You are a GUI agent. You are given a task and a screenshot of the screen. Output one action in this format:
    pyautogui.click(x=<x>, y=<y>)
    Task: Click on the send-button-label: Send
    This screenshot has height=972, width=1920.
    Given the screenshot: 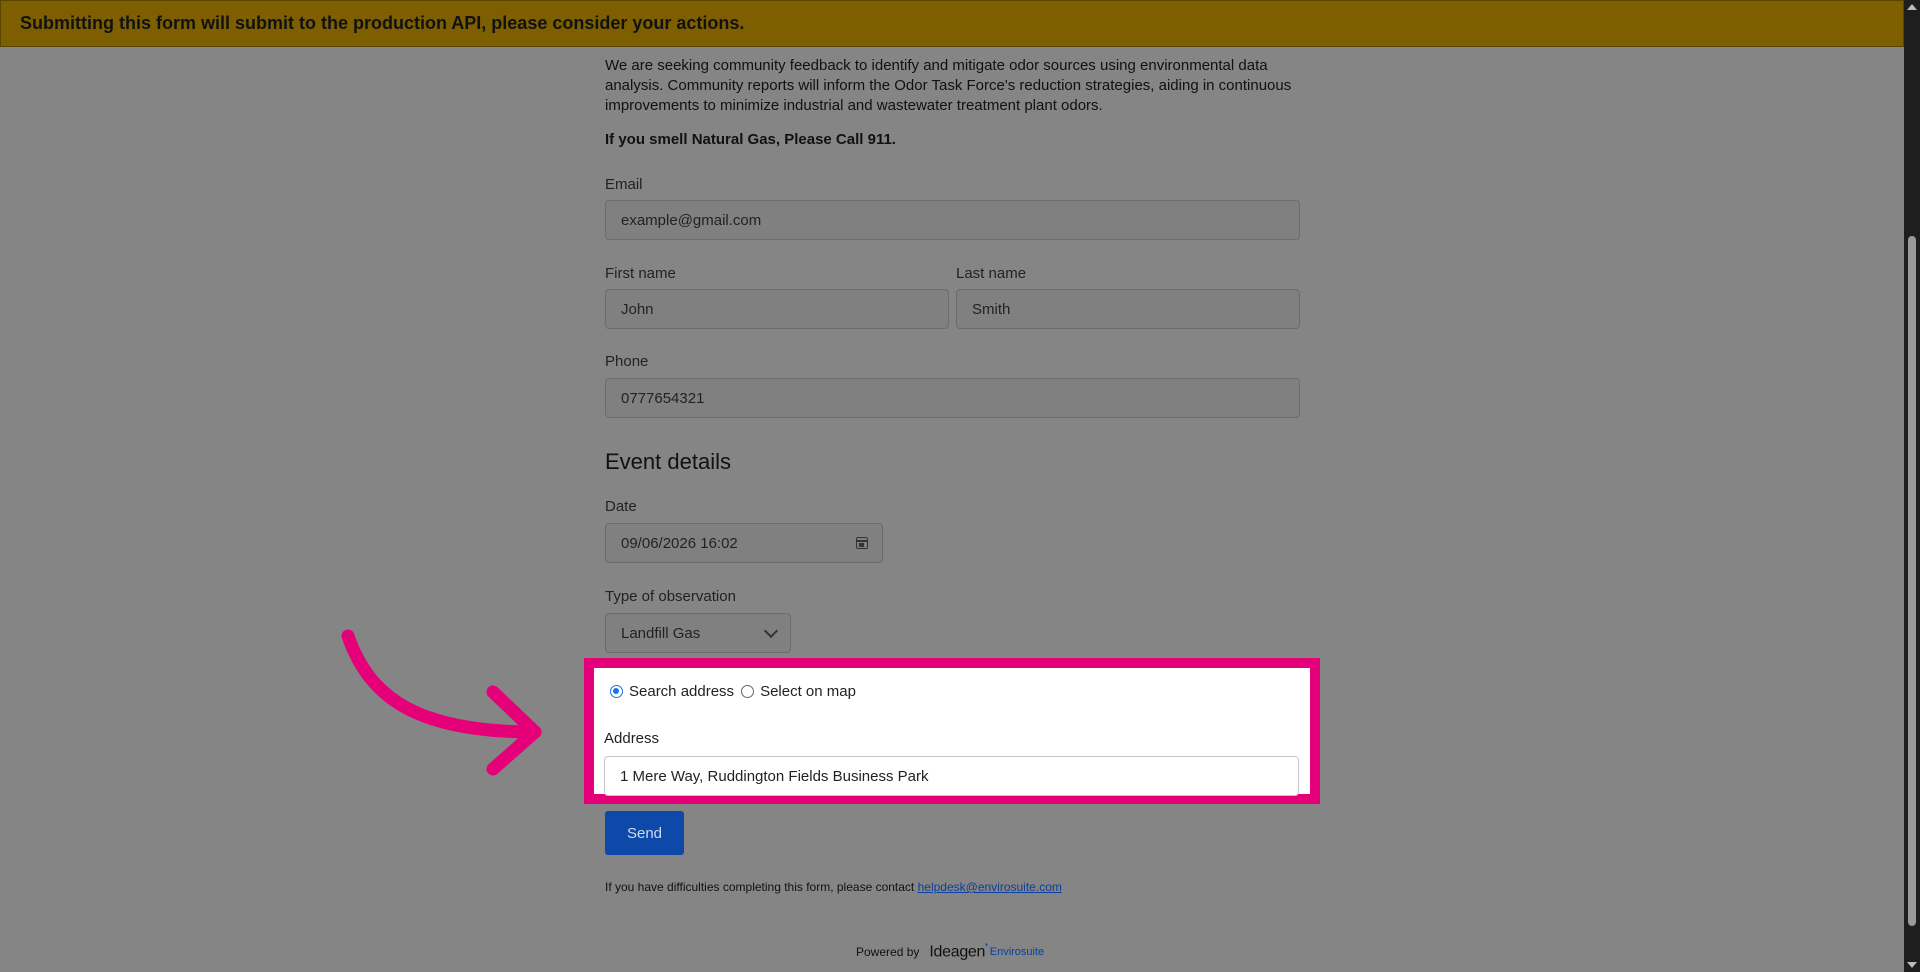 What is the action you would take?
    pyautogui.click(x=644, y=833)
    